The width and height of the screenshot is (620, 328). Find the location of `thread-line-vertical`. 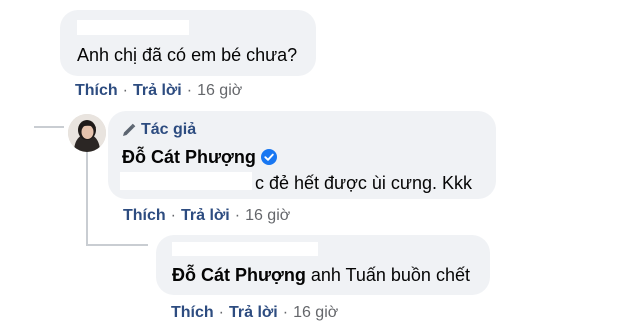

thread-line-vertical is located at coordinates (87, 197).